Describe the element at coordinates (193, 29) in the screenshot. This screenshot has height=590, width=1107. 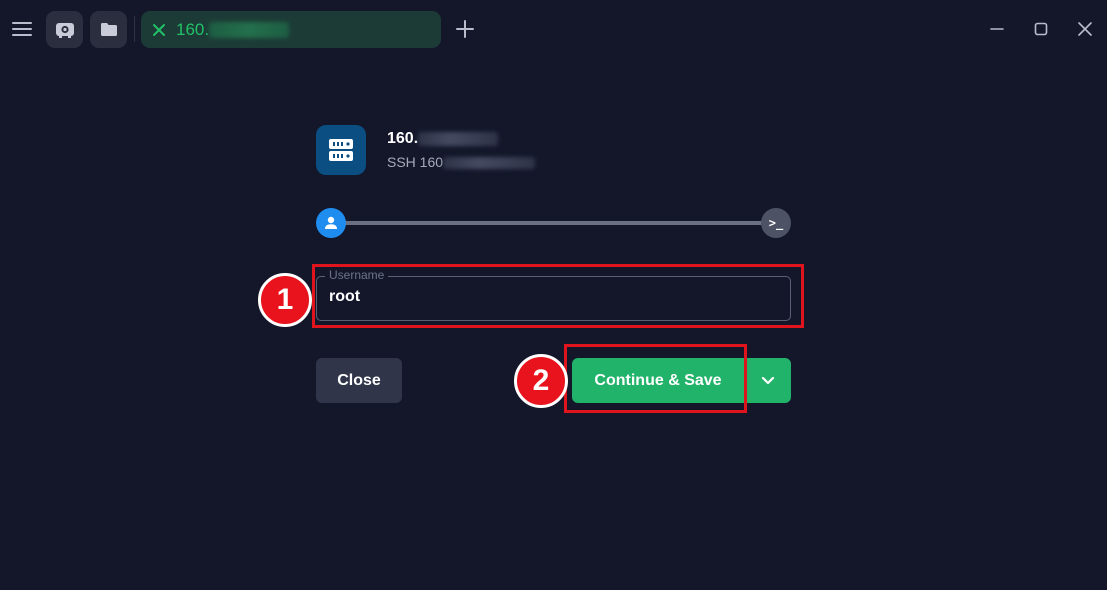
I see `tab-label: 160.` at that location.